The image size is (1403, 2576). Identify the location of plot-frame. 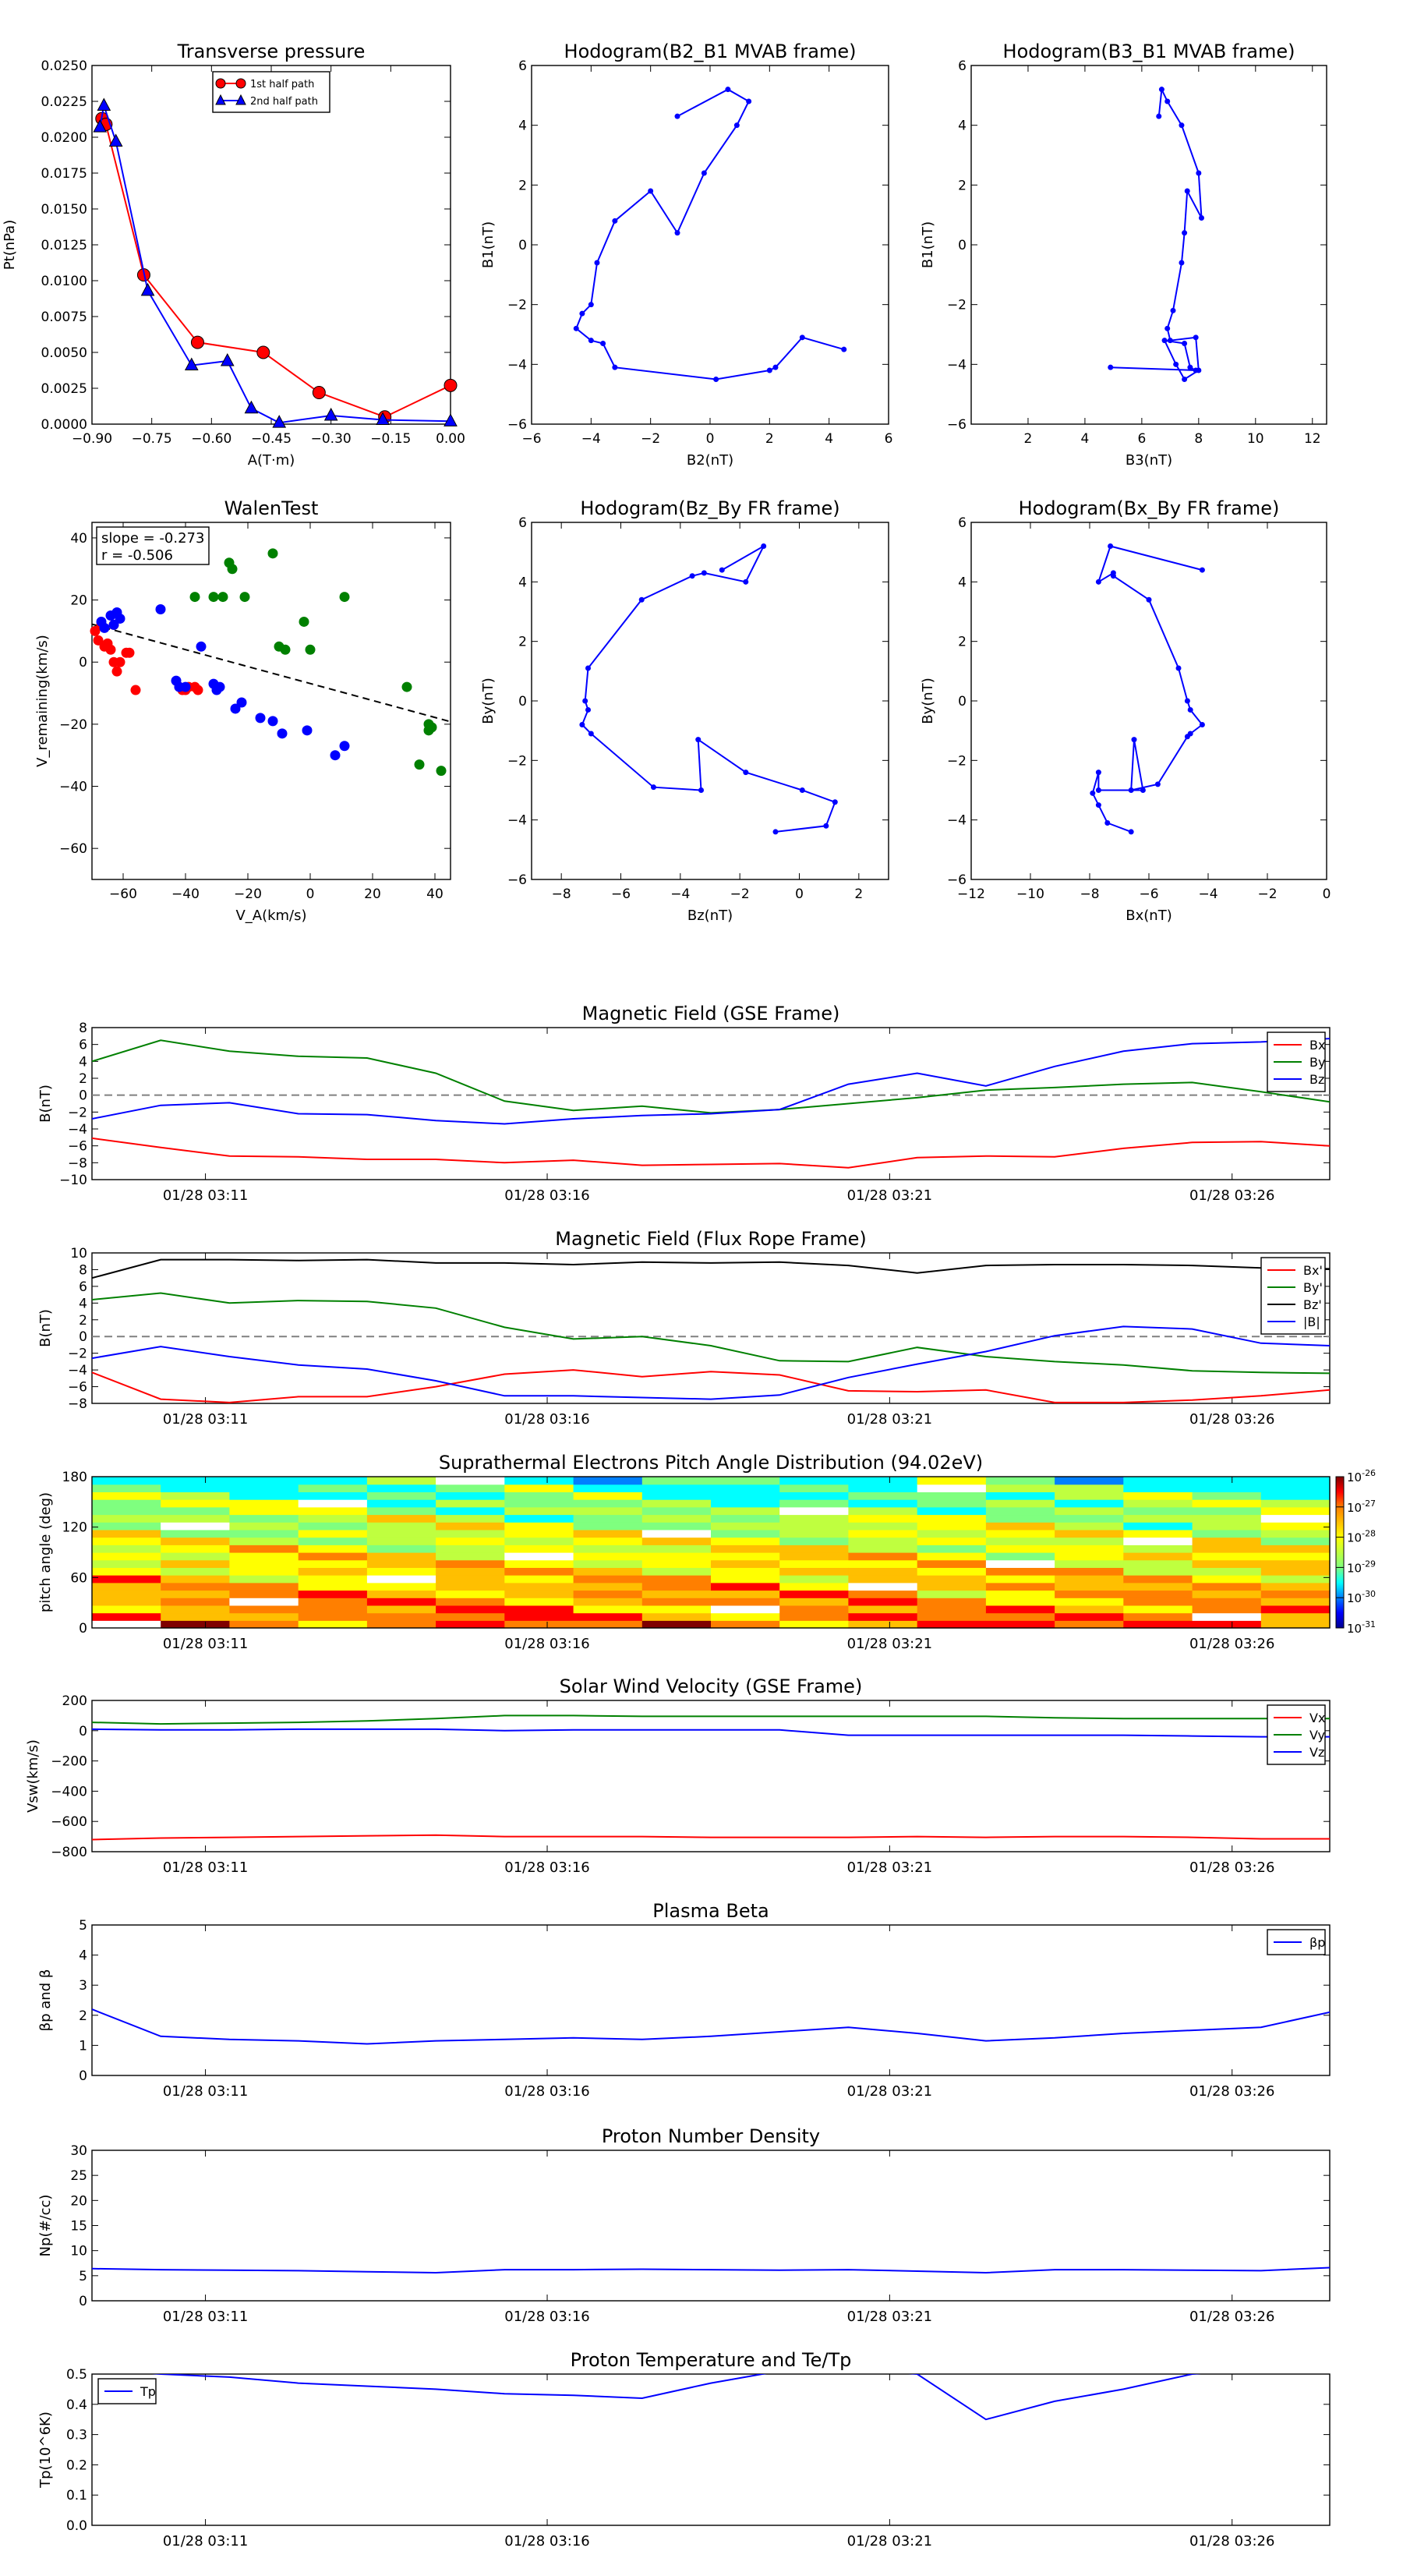
(271, 245).